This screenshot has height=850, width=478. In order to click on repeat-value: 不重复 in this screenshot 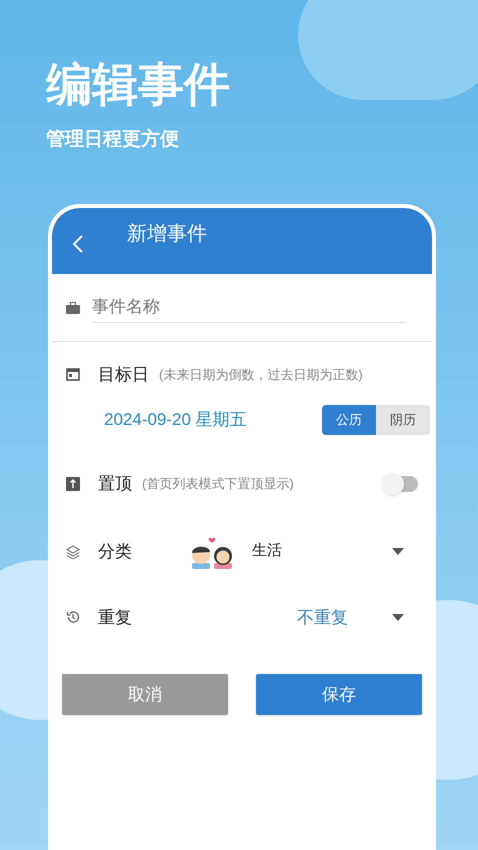, I will do `click(322, 617)`.